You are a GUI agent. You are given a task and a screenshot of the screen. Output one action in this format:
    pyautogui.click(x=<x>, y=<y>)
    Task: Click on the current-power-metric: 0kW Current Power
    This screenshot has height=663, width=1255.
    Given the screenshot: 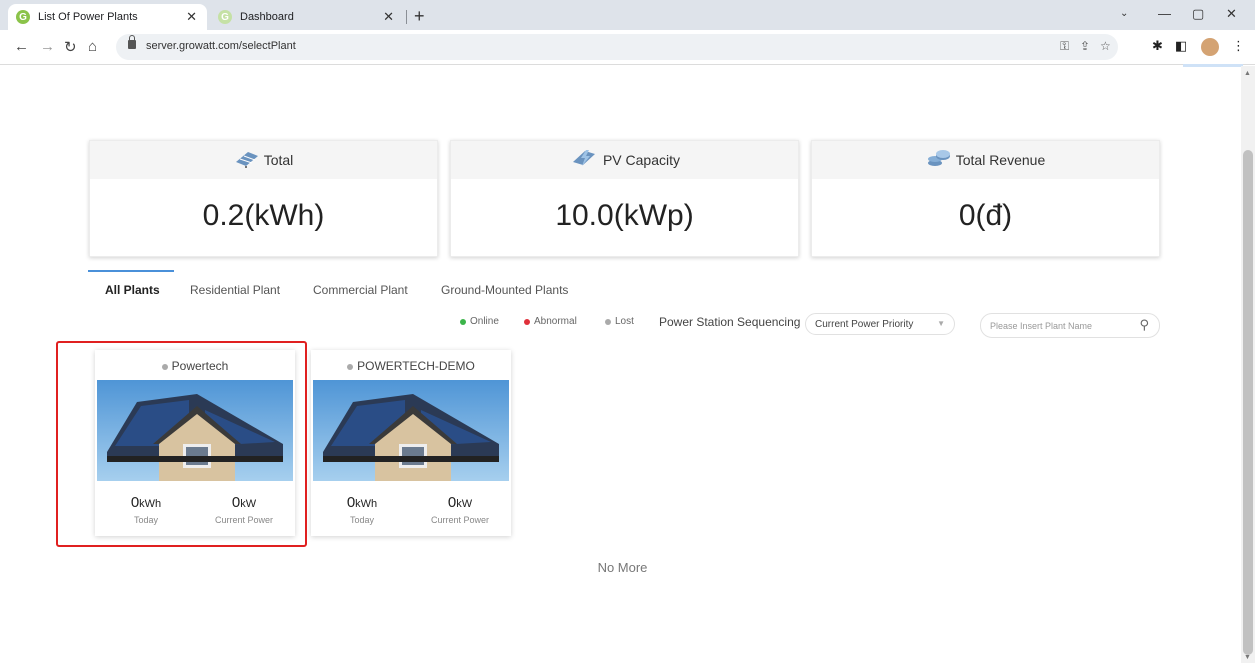 What is the action you would take?
    pyautogui.click(x=460, y=509)
    